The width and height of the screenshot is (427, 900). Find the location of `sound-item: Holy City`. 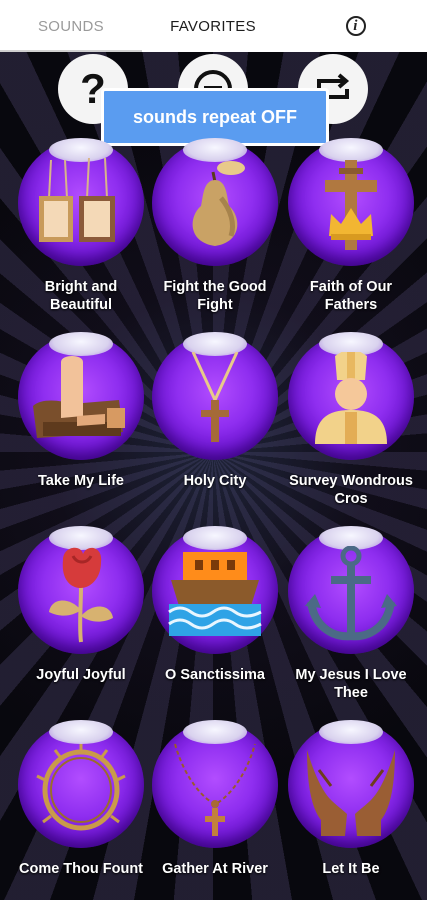

sound-item: Holy City is located at coordinates (215, 411).